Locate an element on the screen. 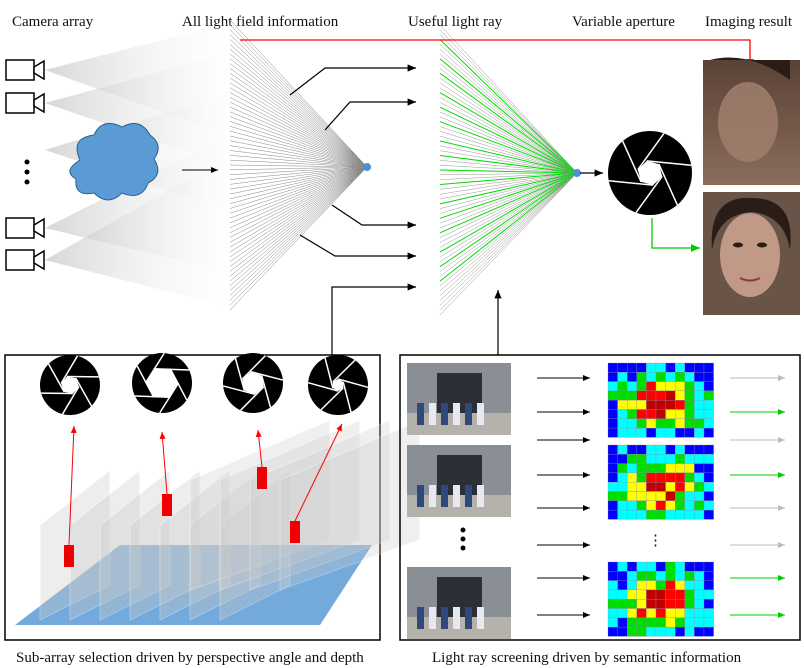  ellipsis-text: ⋮ is located at coordinates (655, 541).